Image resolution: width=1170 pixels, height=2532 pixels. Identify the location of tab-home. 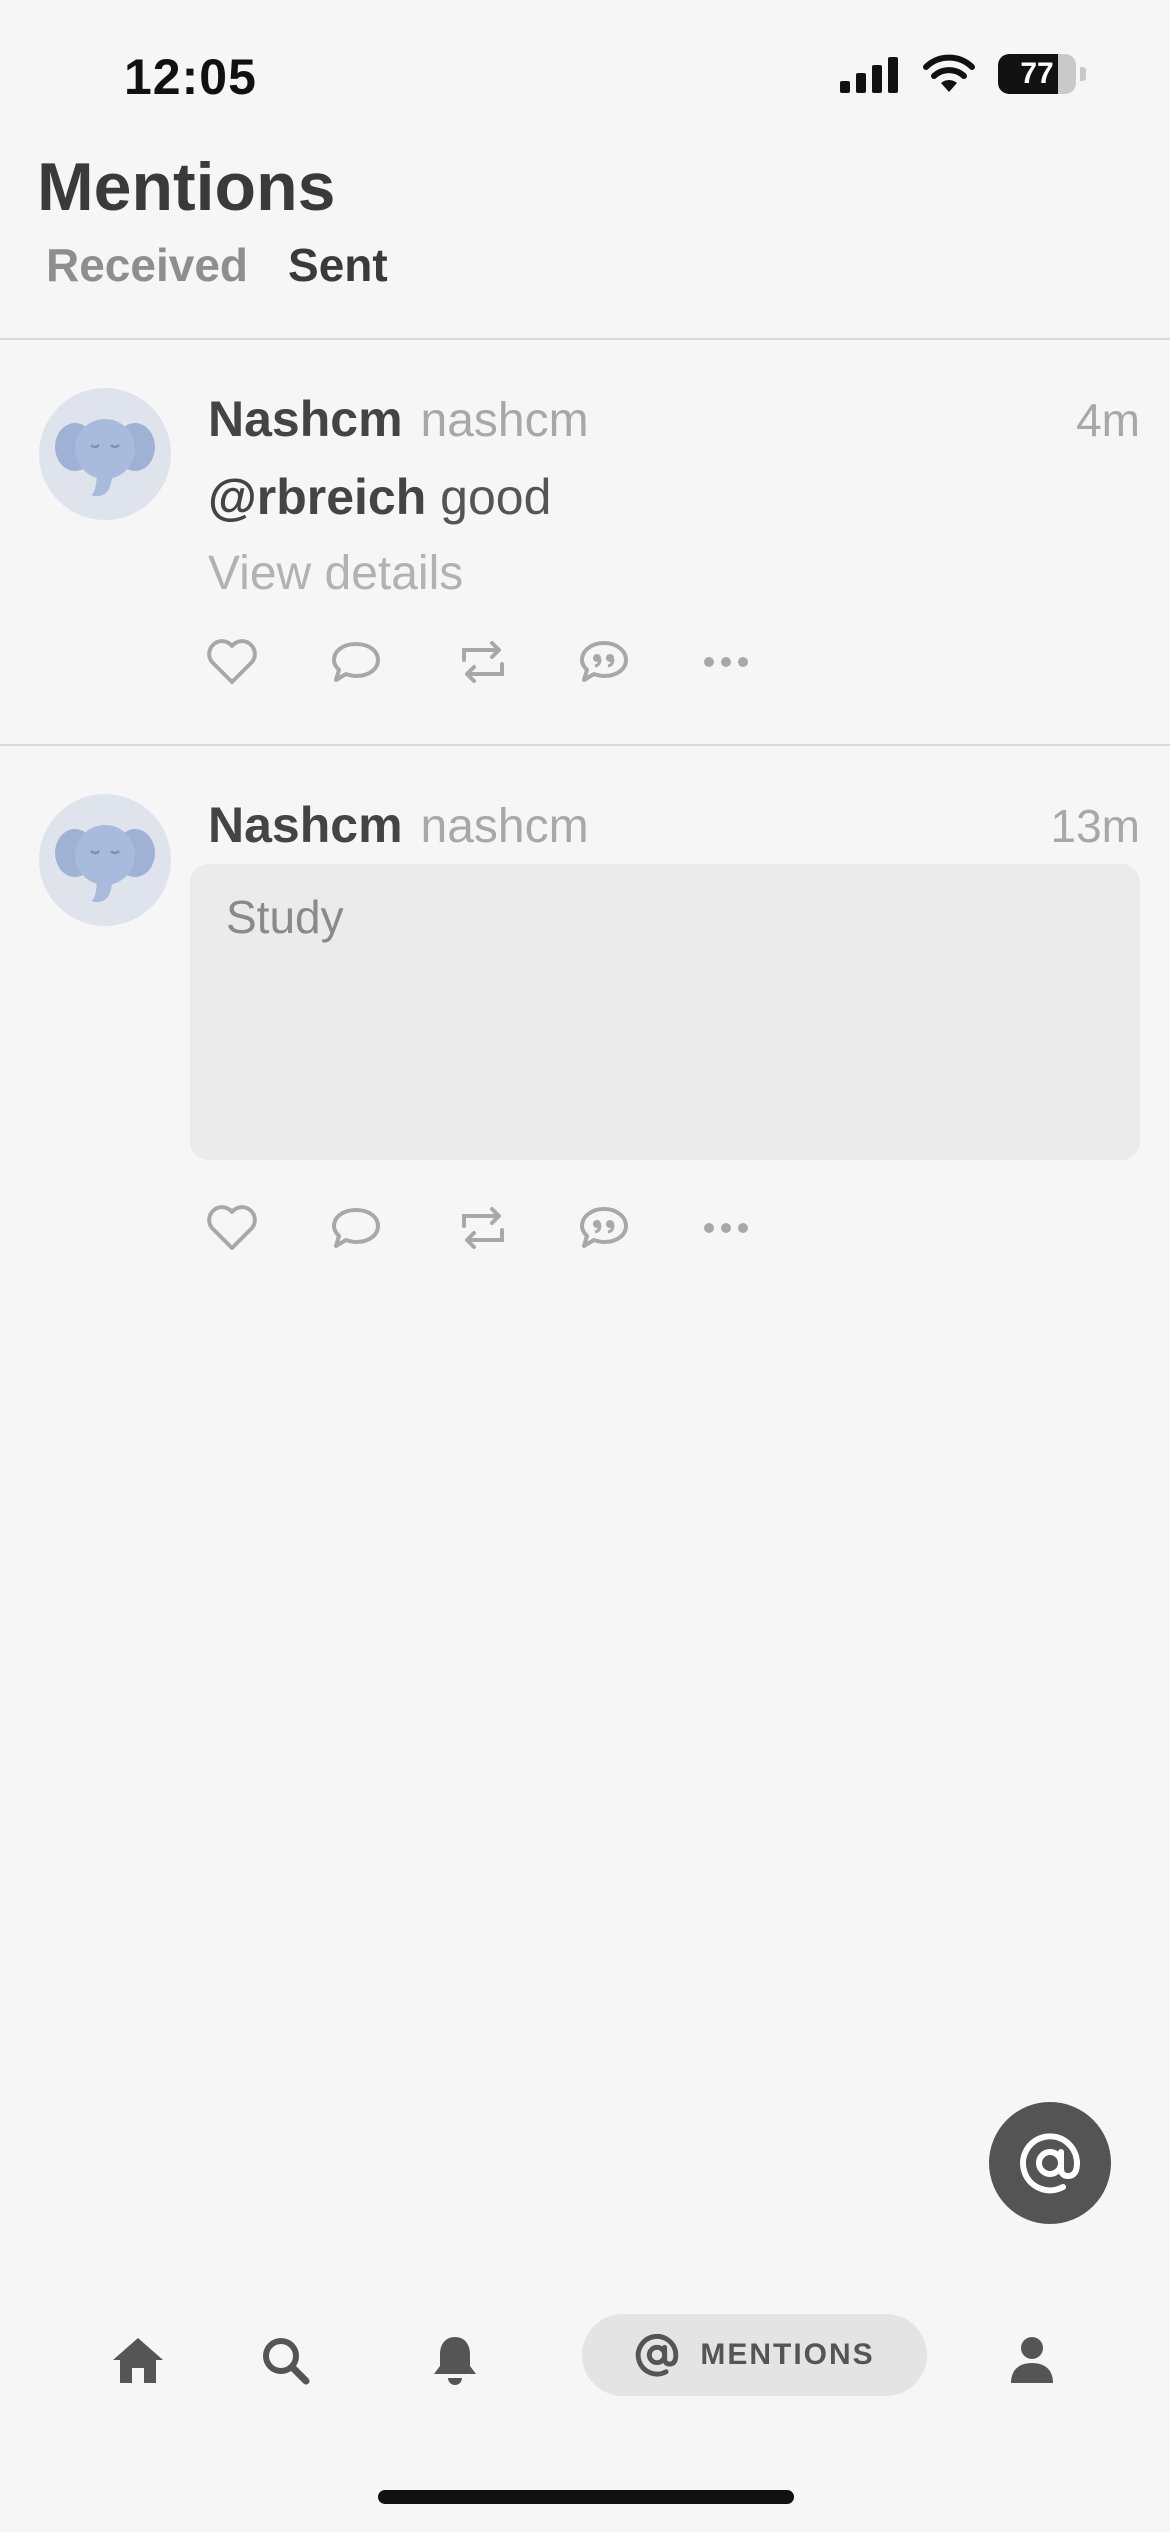
(138, 2360).